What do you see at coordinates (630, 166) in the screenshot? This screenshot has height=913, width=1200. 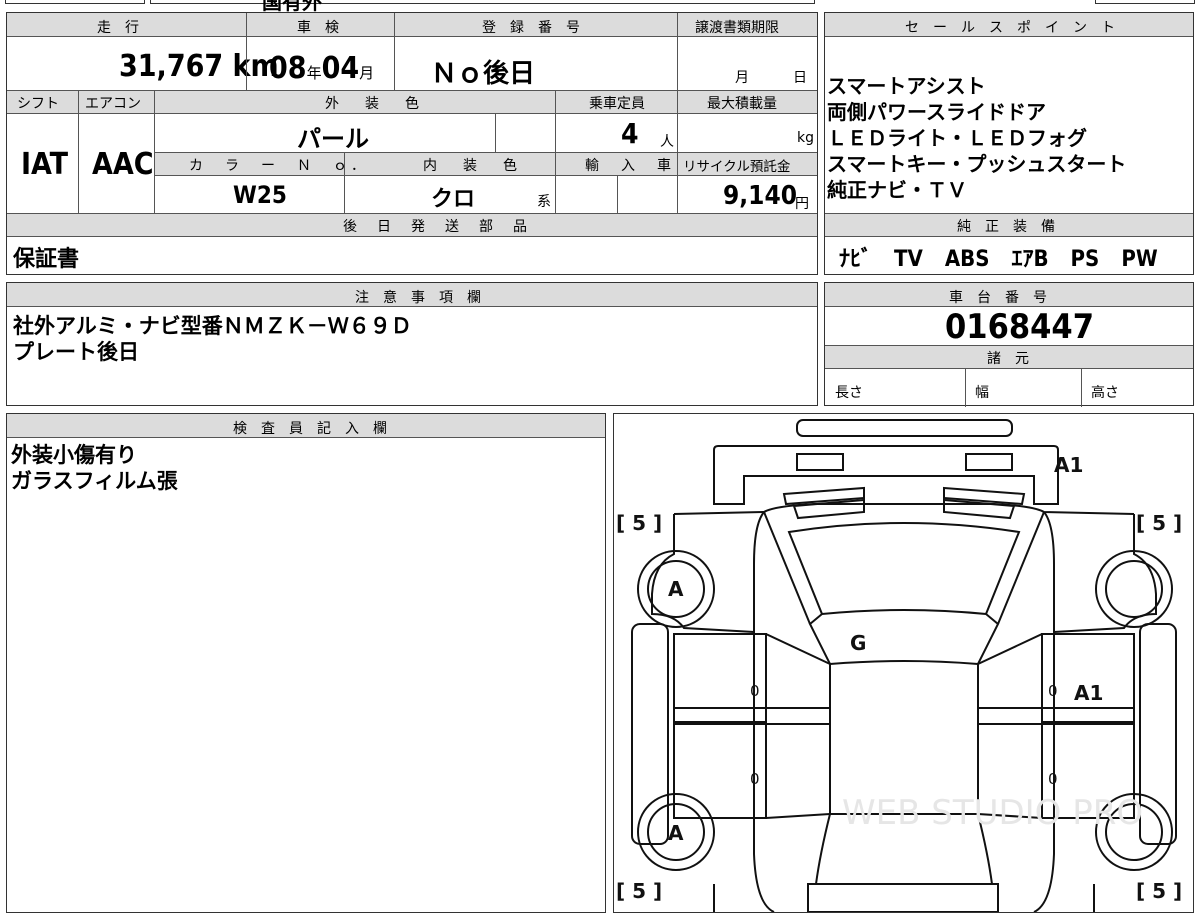 I see `import-header: 輸 入 車` at bounding box center [630, 166].